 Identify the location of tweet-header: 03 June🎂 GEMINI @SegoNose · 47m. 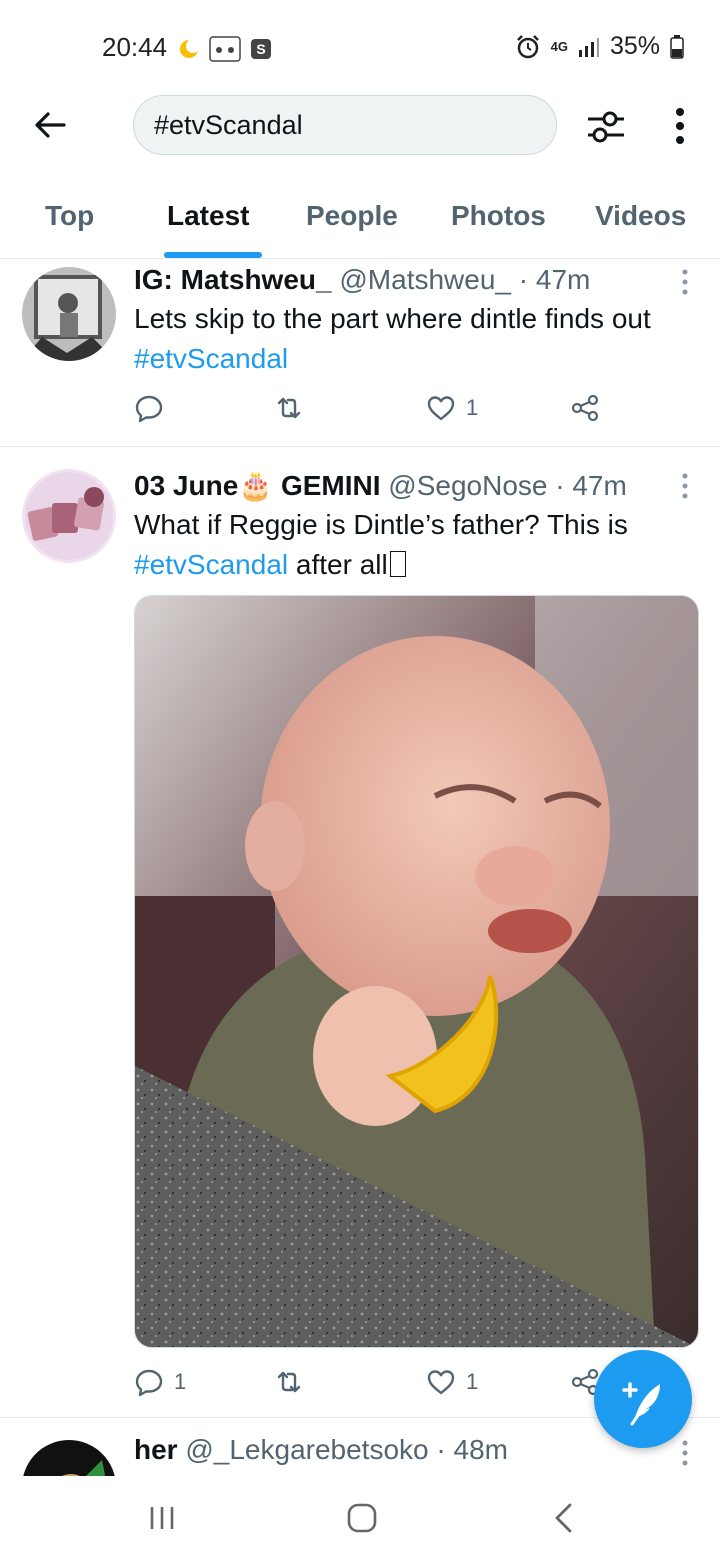
(380, 485).